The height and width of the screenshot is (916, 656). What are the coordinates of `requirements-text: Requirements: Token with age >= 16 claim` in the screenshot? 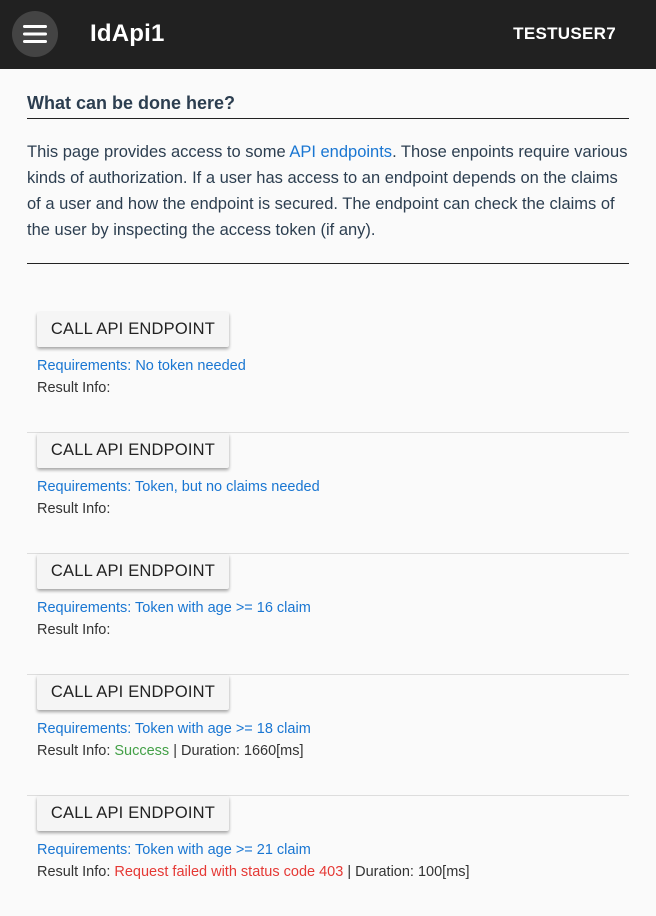 It's located at (174, 608).